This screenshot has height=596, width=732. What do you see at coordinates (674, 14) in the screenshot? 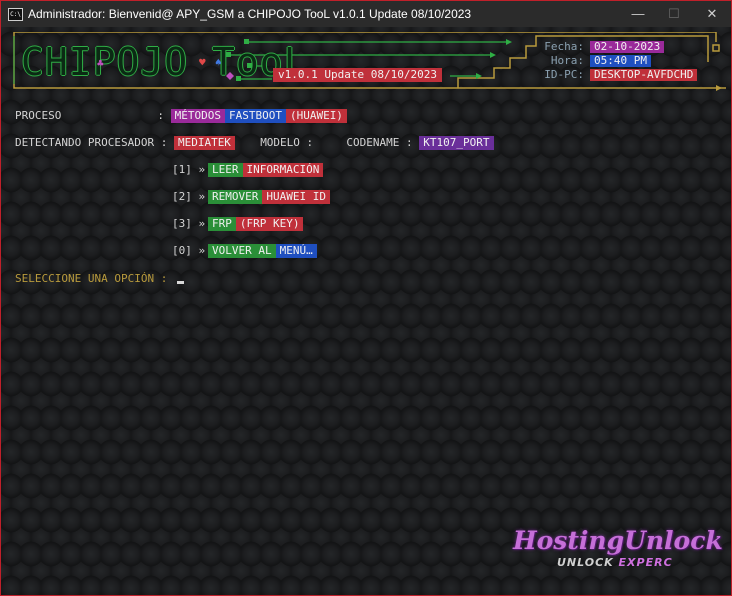
I see `maximize-button: ☐` at bounding box center [674, 14].